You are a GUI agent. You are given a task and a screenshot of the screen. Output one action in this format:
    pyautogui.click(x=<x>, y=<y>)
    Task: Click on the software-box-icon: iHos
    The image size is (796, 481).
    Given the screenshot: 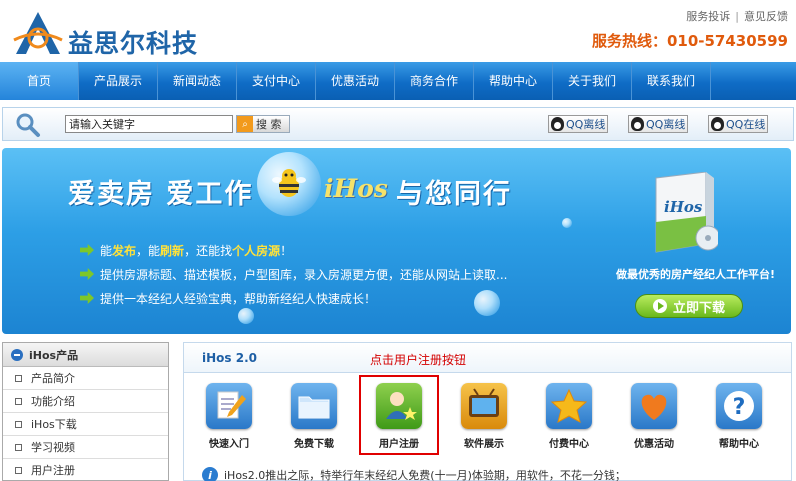 What is the action you would take?
    pyautogui.click(x=686, y=212)
    